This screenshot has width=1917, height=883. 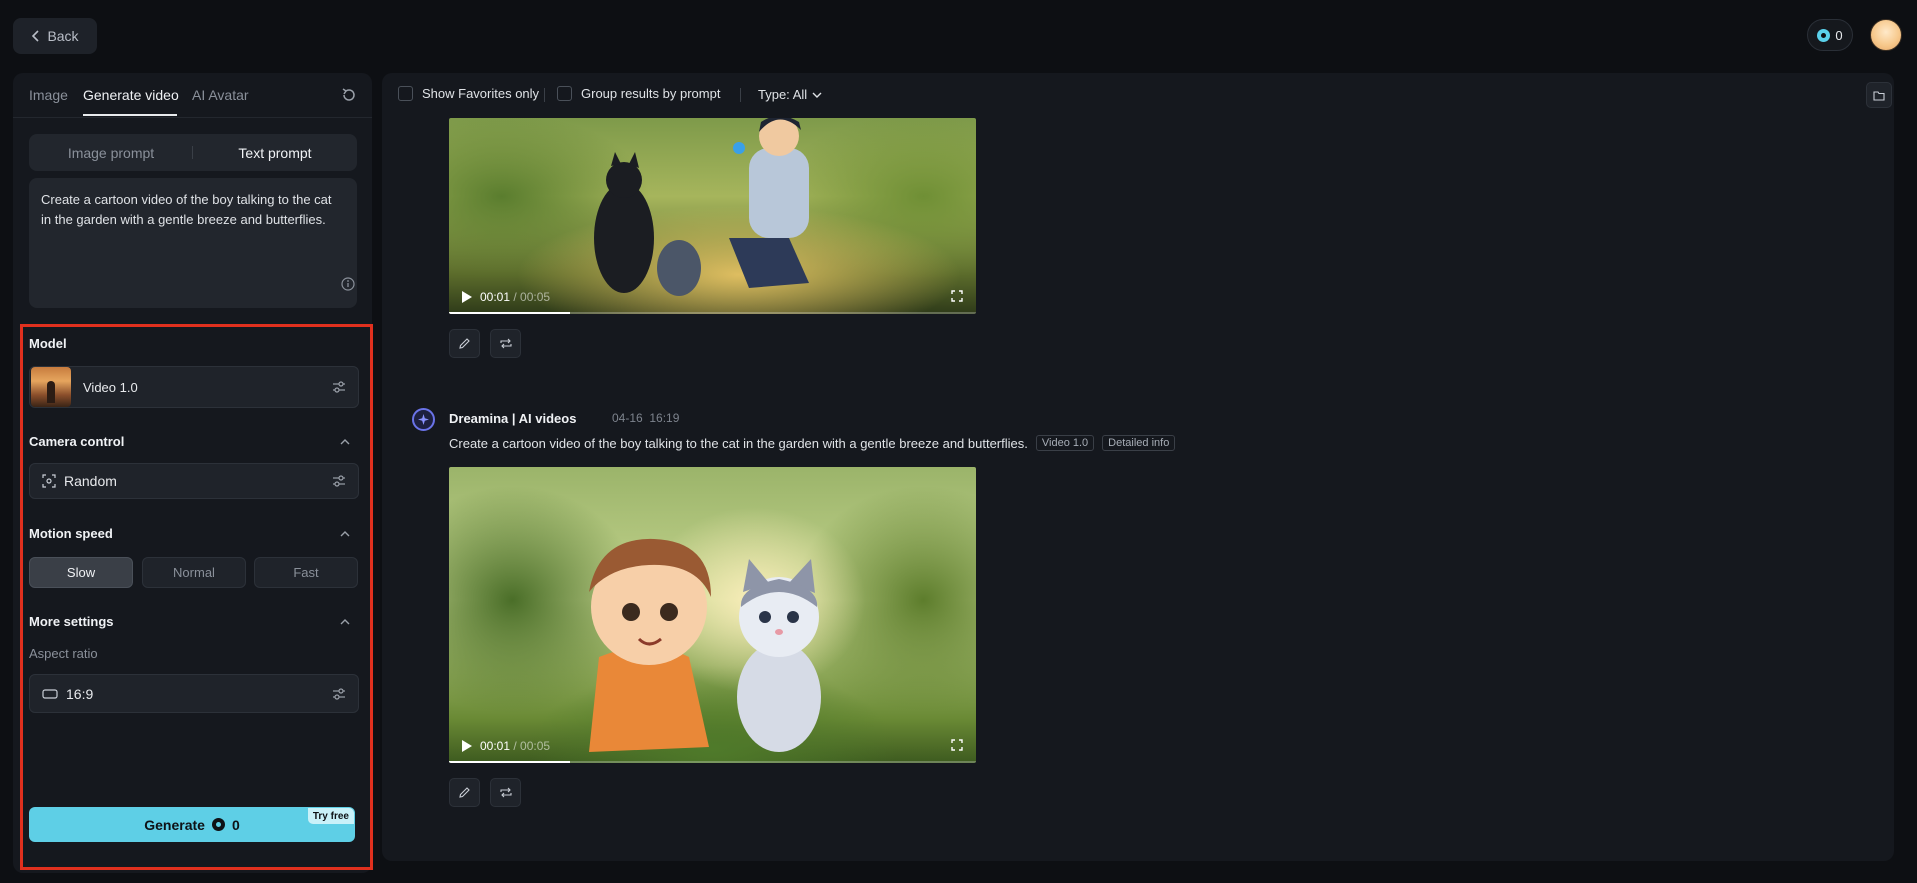 I want to click on more-settings-title: More settings, so click(x=71, y=621).